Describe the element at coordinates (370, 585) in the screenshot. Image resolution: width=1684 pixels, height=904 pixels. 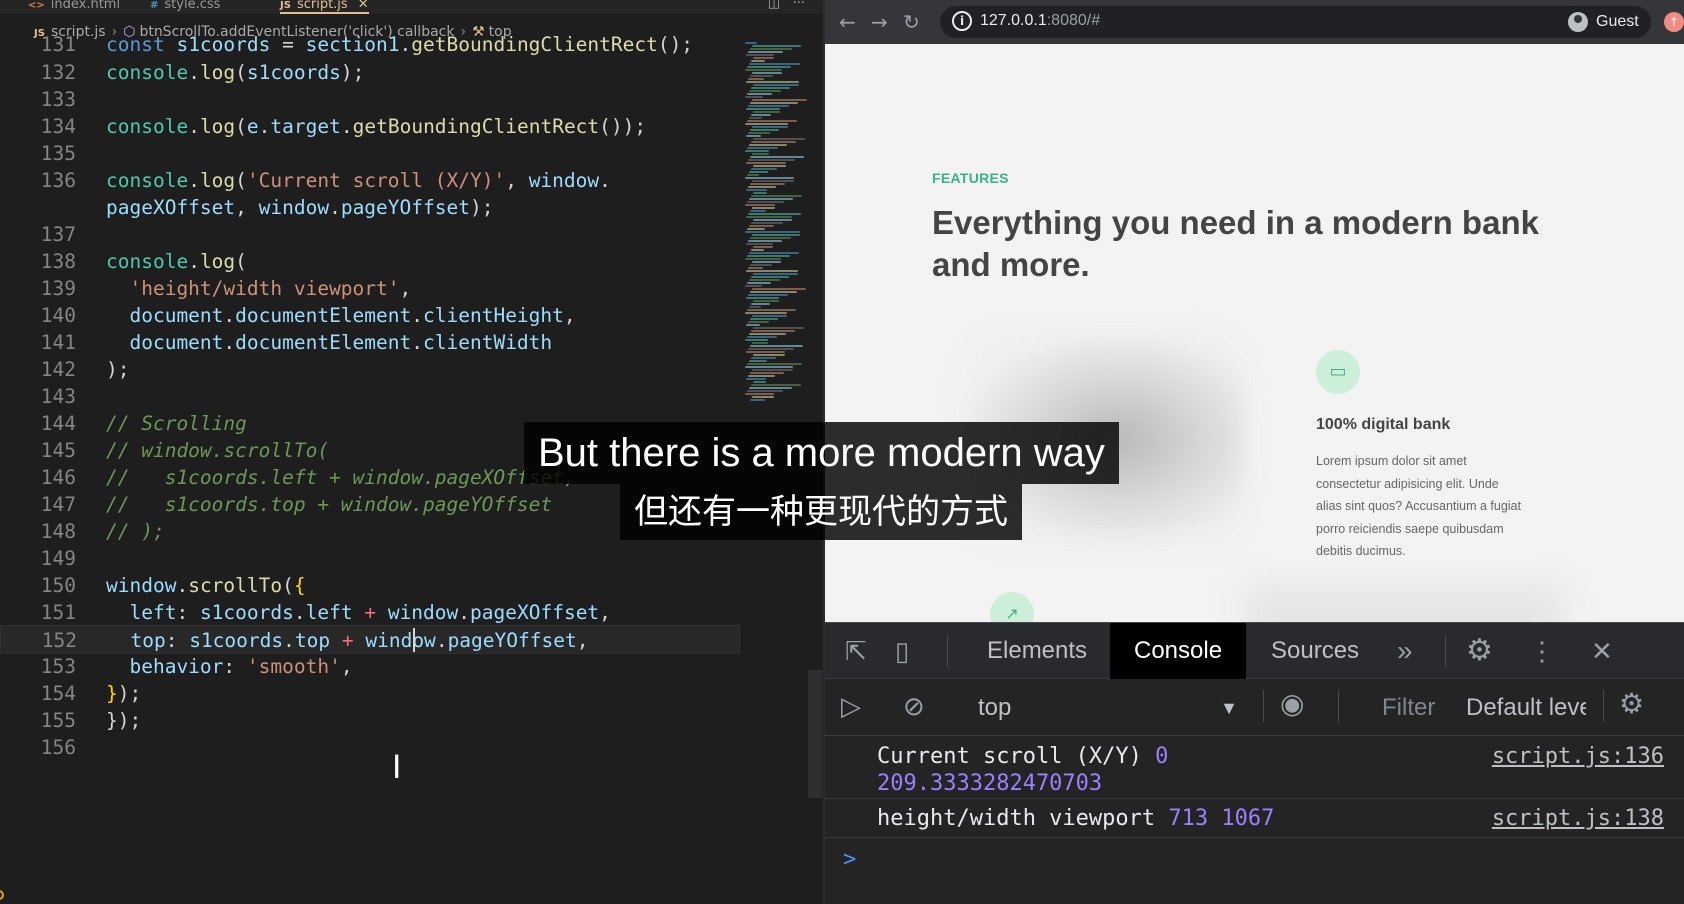
I see `code-line: 150 window.scrollTo({` at that location.